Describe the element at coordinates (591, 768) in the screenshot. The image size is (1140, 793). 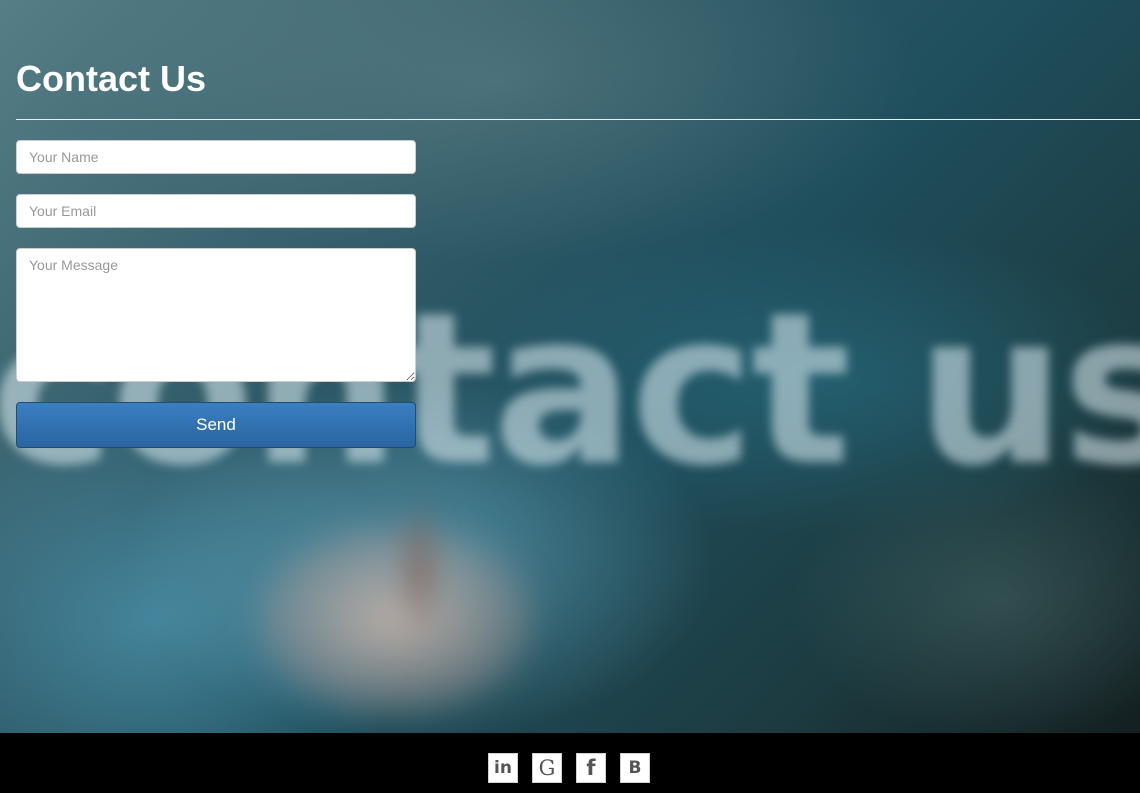
I see `facebook-icon: f` at that location.